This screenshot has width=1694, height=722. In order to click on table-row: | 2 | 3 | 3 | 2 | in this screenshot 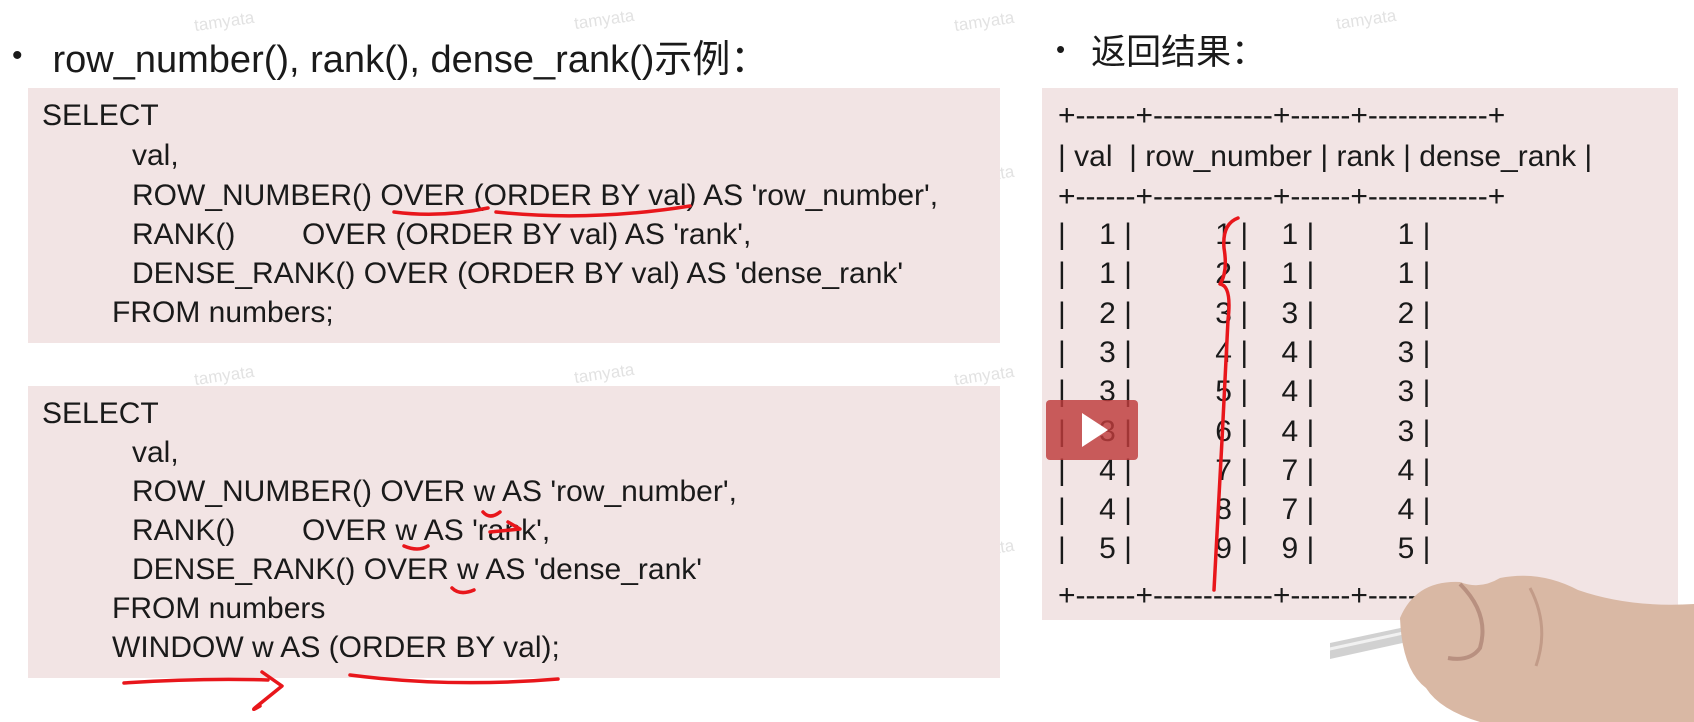, I will do `click(1244, 313)`.